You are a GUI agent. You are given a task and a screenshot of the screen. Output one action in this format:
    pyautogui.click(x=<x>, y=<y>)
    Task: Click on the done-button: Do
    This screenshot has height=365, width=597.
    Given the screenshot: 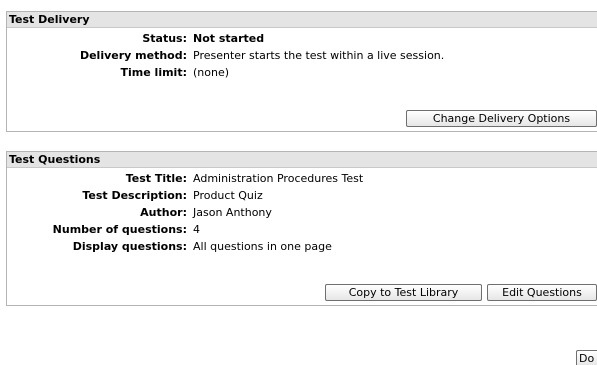 What is the action you would take?
    pyautogui.click(x=586, y=357)
    